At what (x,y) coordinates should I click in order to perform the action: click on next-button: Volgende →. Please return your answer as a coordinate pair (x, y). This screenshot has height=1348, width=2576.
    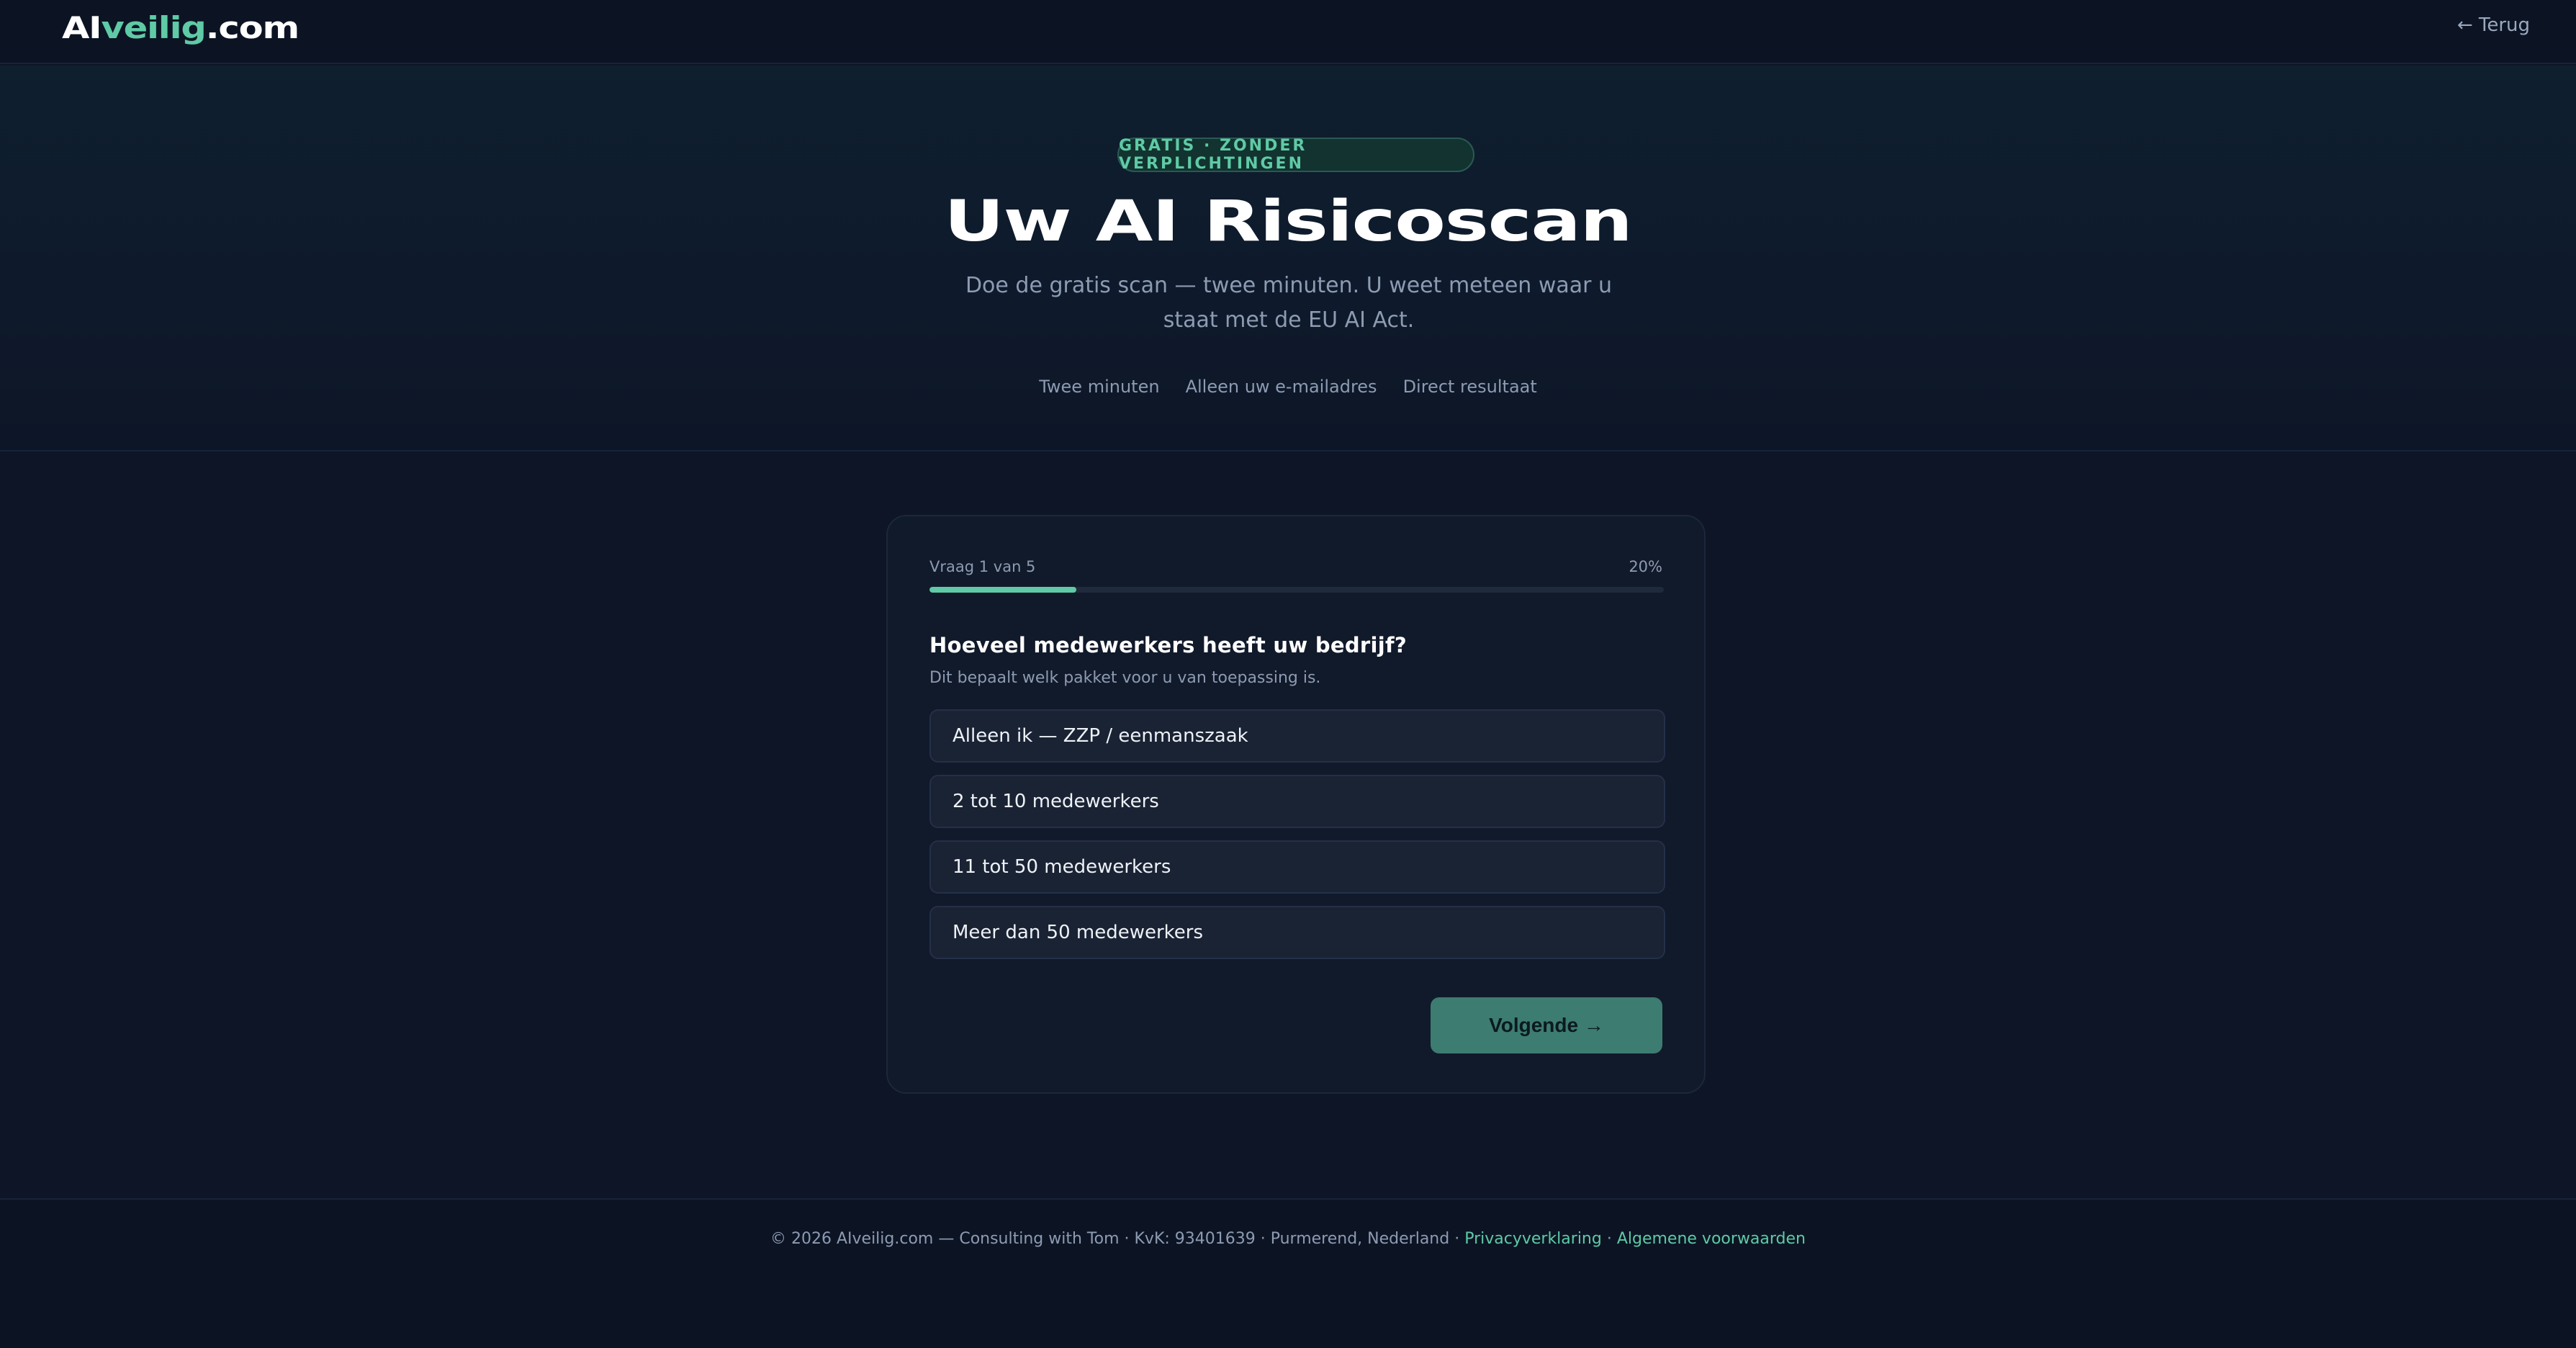
    Looking at the image, I should click on (1546, 1025).